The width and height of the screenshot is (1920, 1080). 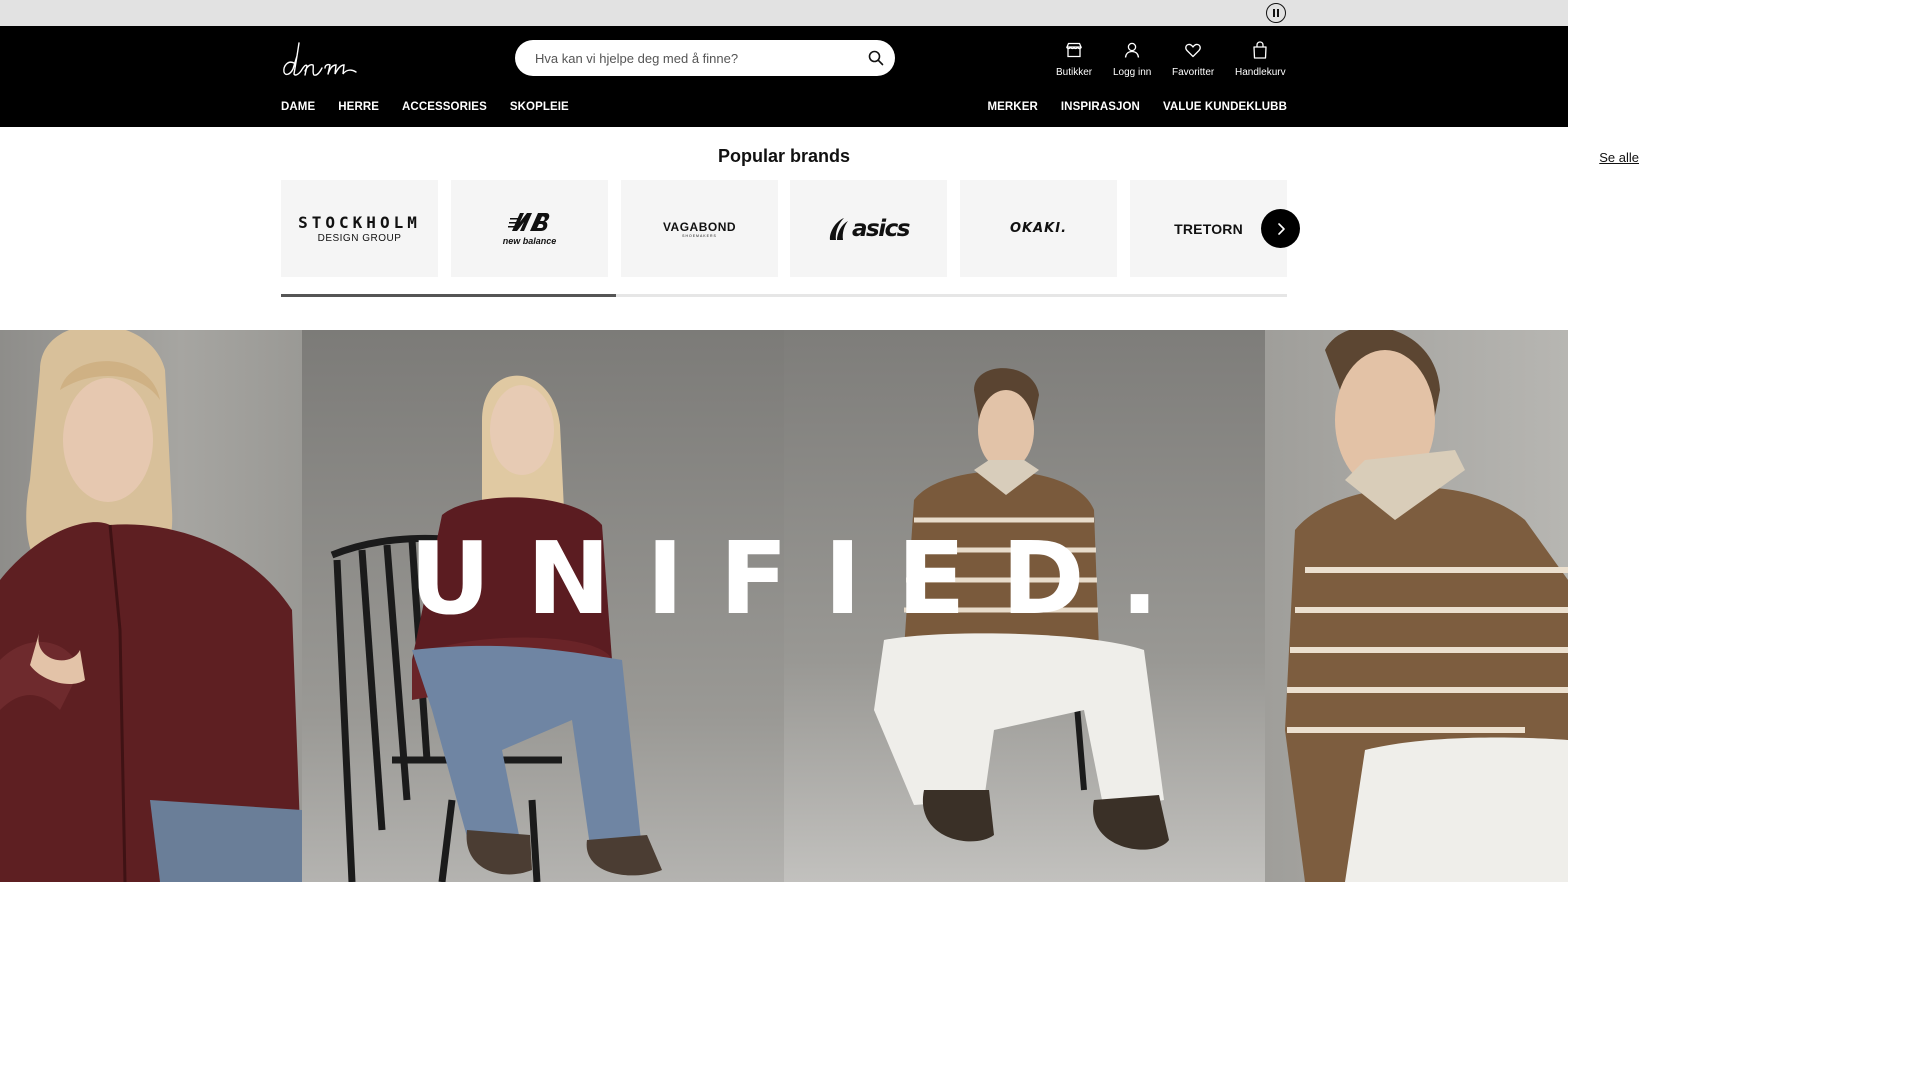 I want to click on brand-logo-vagabond: VAGABOND SHOEMAKERS, so click(x=699, y=229).